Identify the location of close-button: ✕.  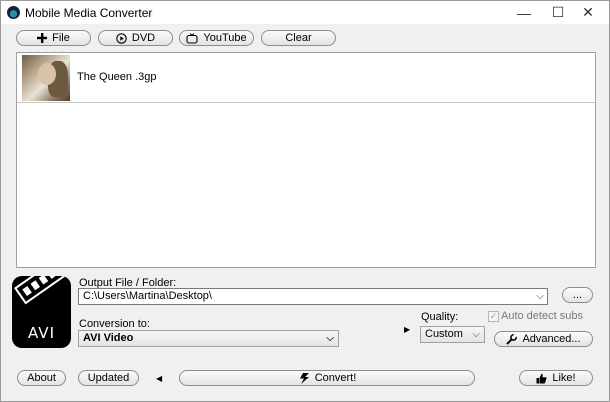
(587, 12).